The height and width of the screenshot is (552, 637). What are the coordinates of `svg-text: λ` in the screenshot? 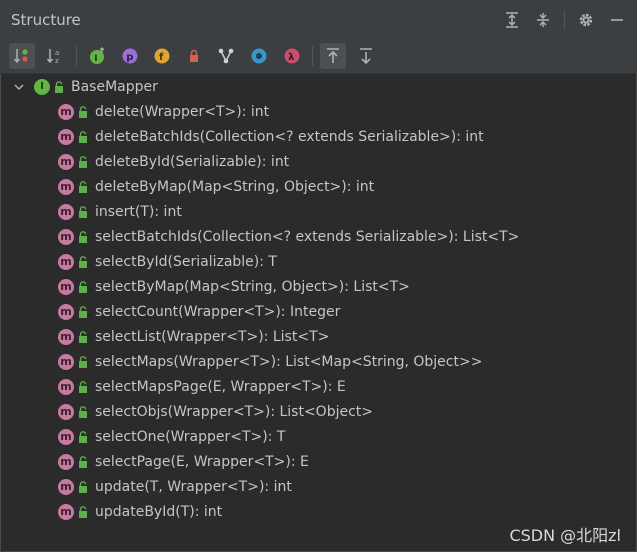 It's located at (291, 57).